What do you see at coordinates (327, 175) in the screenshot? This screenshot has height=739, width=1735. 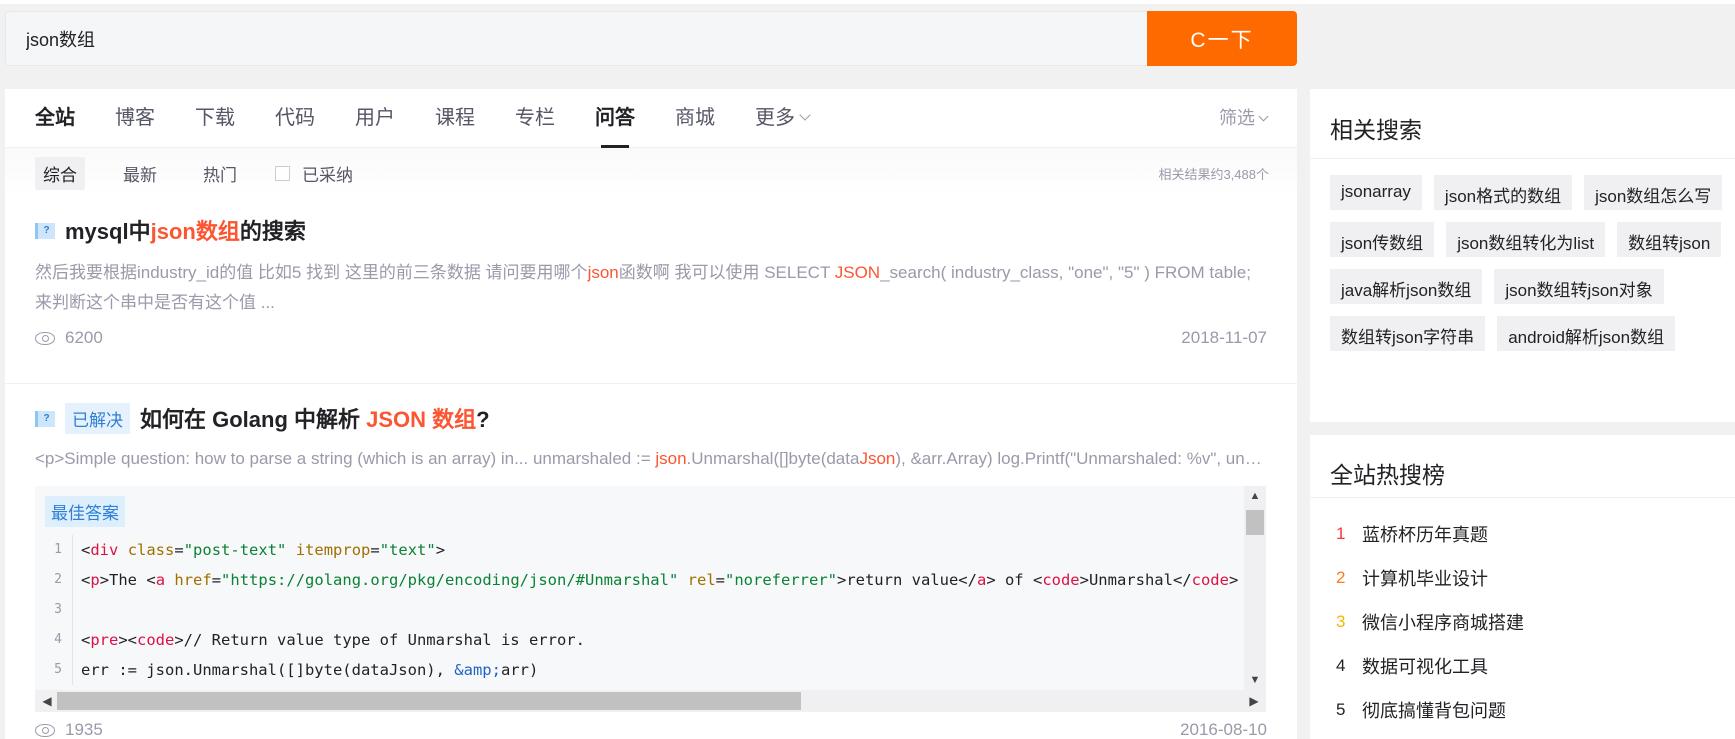 I see `accepted-label: 已采纳` at bounding box center [327, 175].